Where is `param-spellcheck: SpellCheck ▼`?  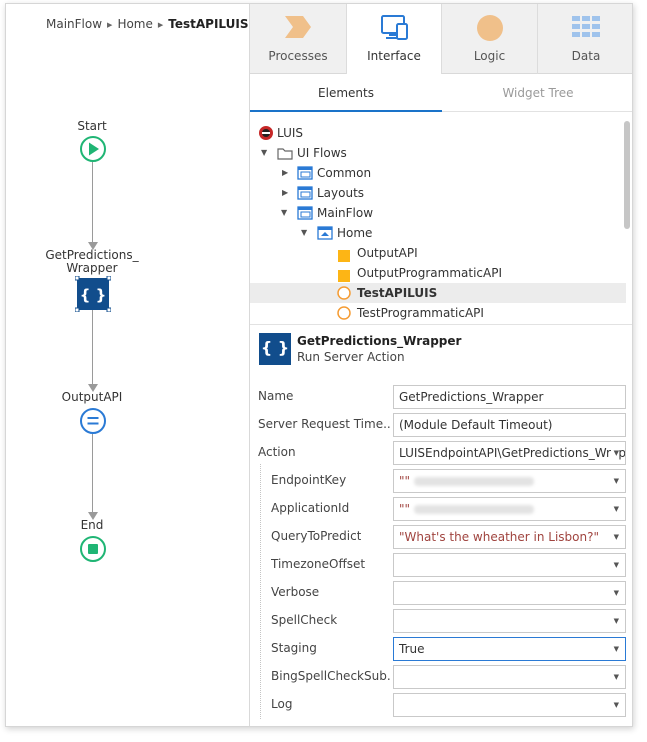 param-spellcheck: SpellCheck ▼ is located at coordinates (441, 621).